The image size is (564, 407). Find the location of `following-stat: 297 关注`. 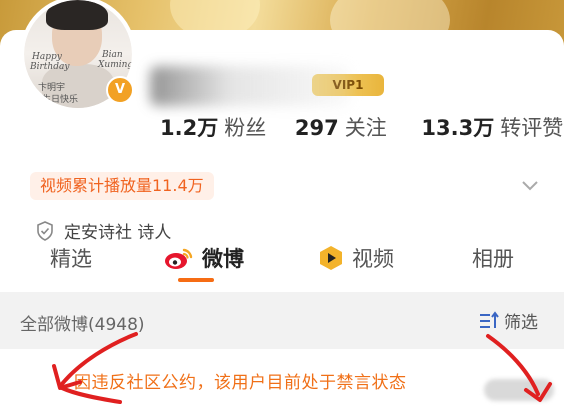

following-stat: 297 关注 is located at coordinates (344, 128).